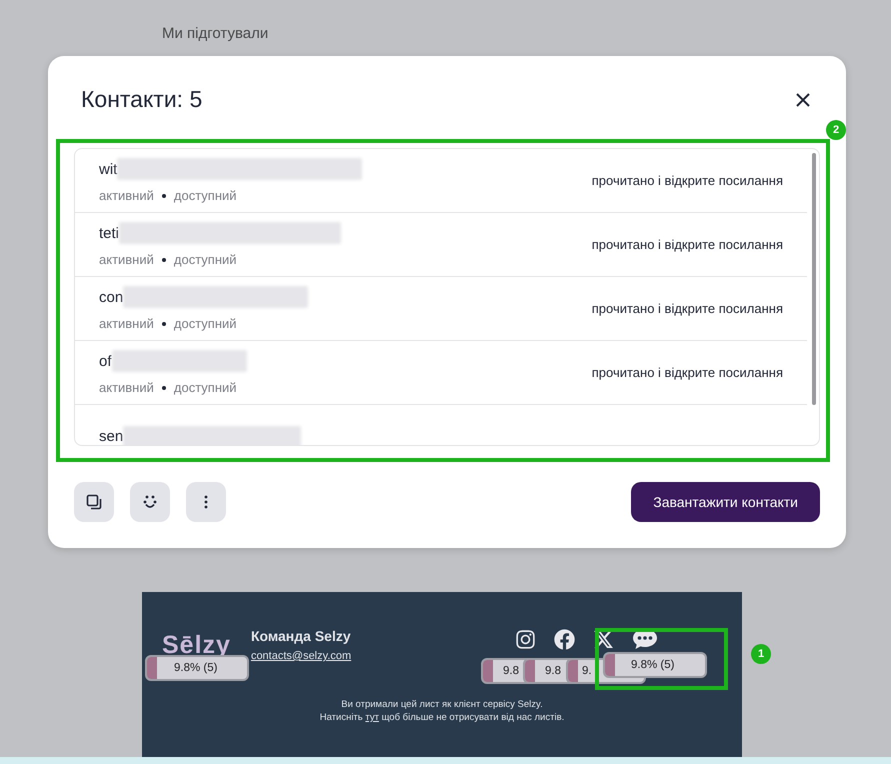 This screenshot has width=891, height=764. What do you see at coordinates (108, 169) in the screenshot?
I see `contact-email: wit` at bounding box center [108, 169].